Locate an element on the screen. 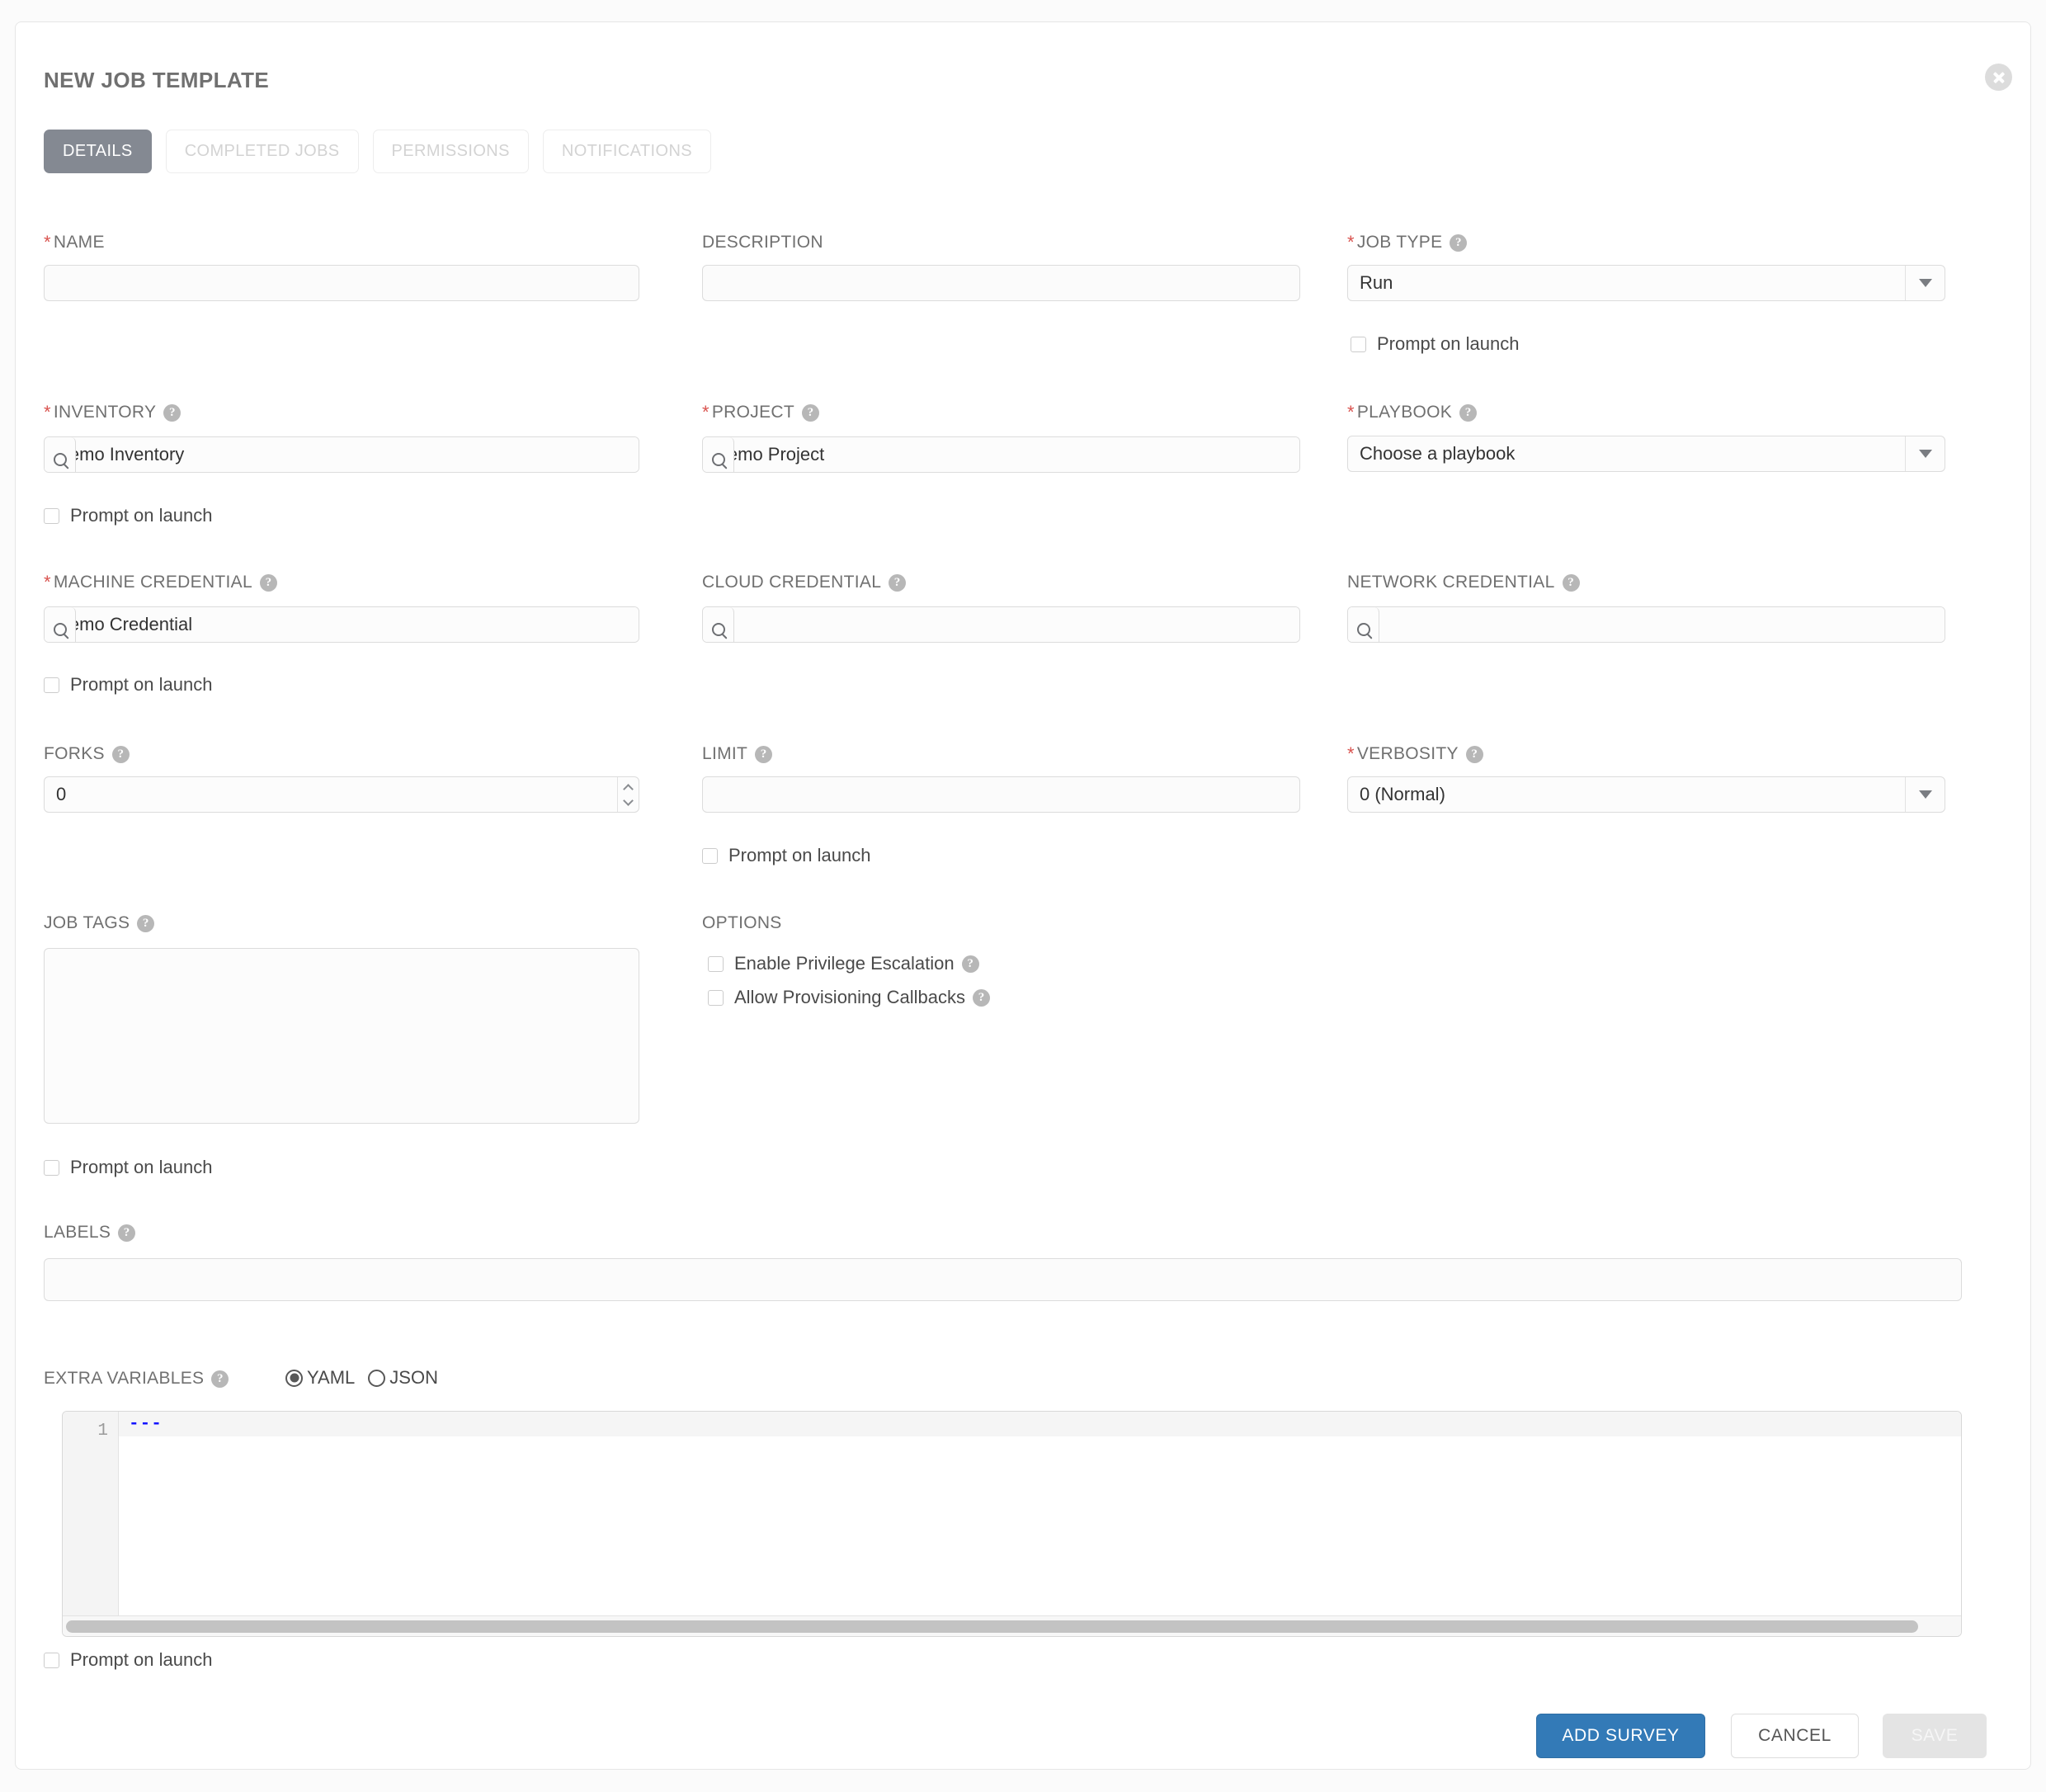 Image resolution: width=2046 pixels, height=1792 pixels. cloud-credential-lookup is located at coordinates (1001, 624).